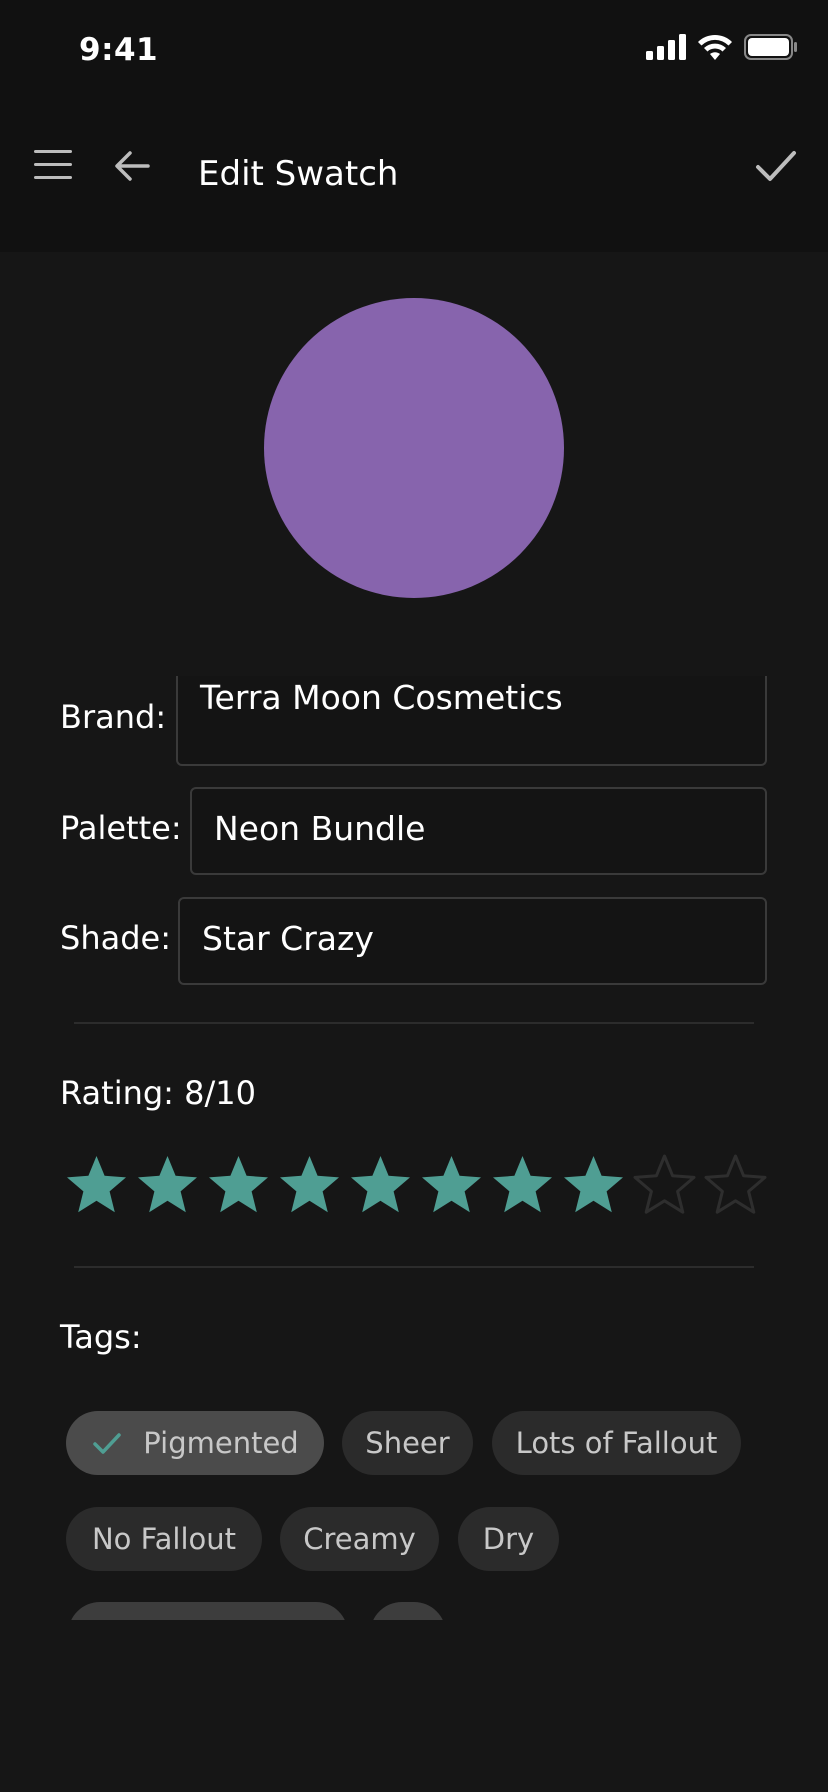  I want to click on tag-chip-creamy: Creamy, so click(359, 1539).